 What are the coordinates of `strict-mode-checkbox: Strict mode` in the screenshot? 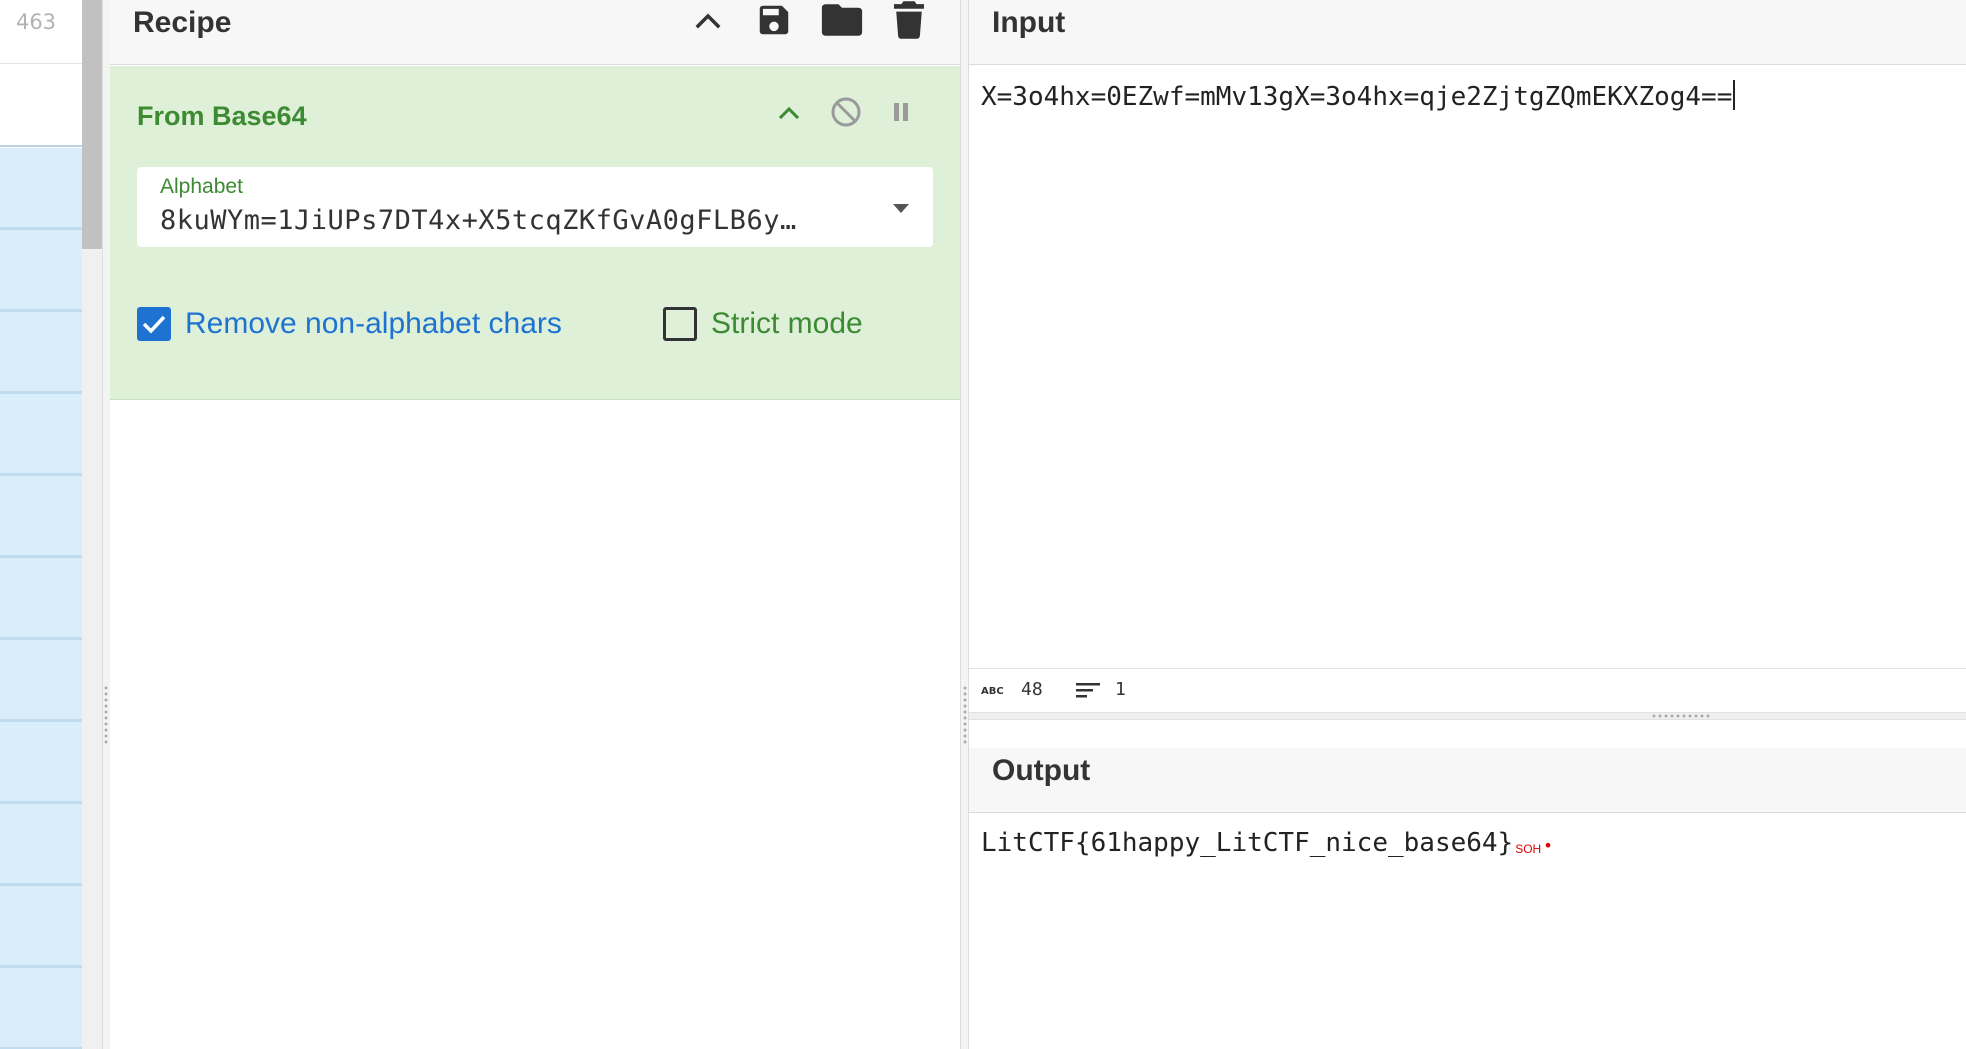 It's located at (763, 324).